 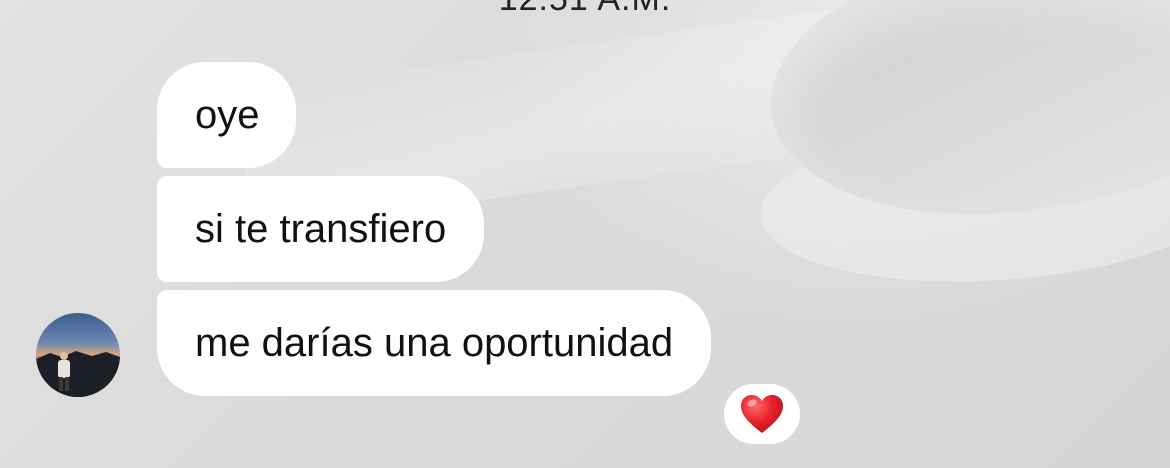 I want to click on message-text: si te transfiero, so click(x=321, y=229).